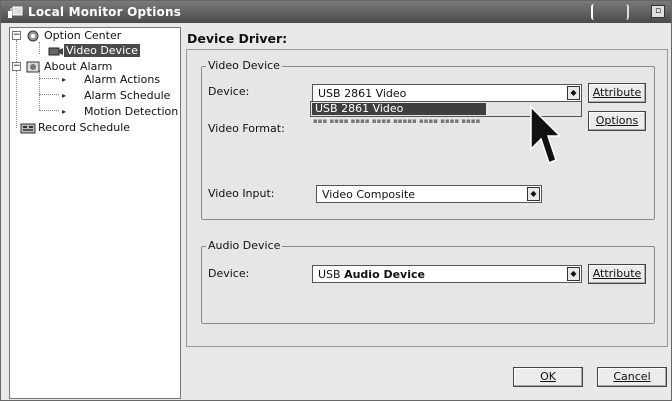  What do you see at coordinates (82, 36) in the screenshot?
I see `tree-item-option-center: Option Center` at bounding box center [82, 36].